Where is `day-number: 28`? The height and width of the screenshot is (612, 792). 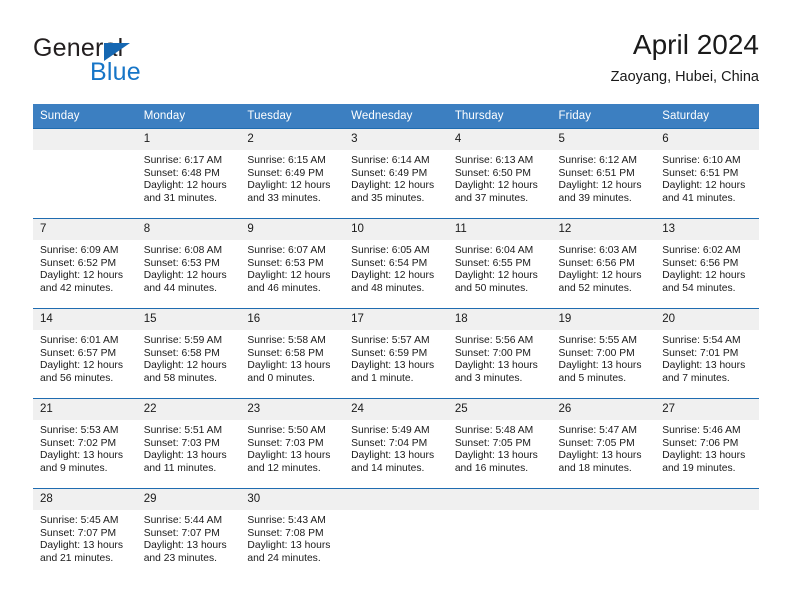
day-number: 28 is located at coordinates (85, 499).